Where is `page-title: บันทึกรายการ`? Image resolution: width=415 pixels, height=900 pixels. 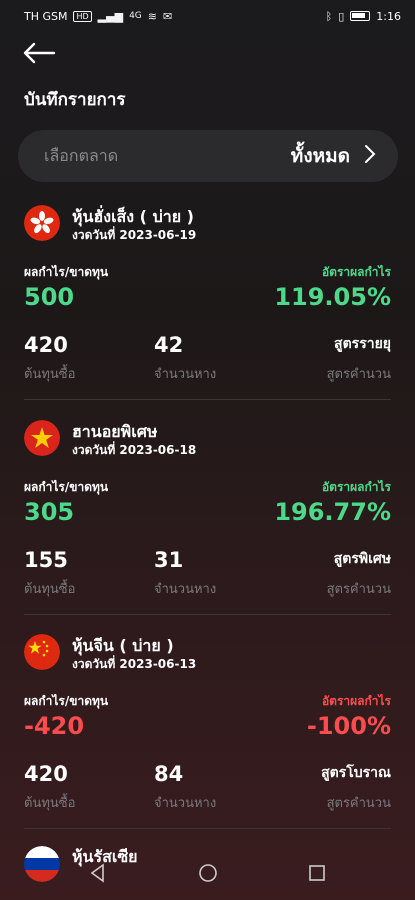
page-title: บันทึกรายการ is located at coordinates (75, 100).